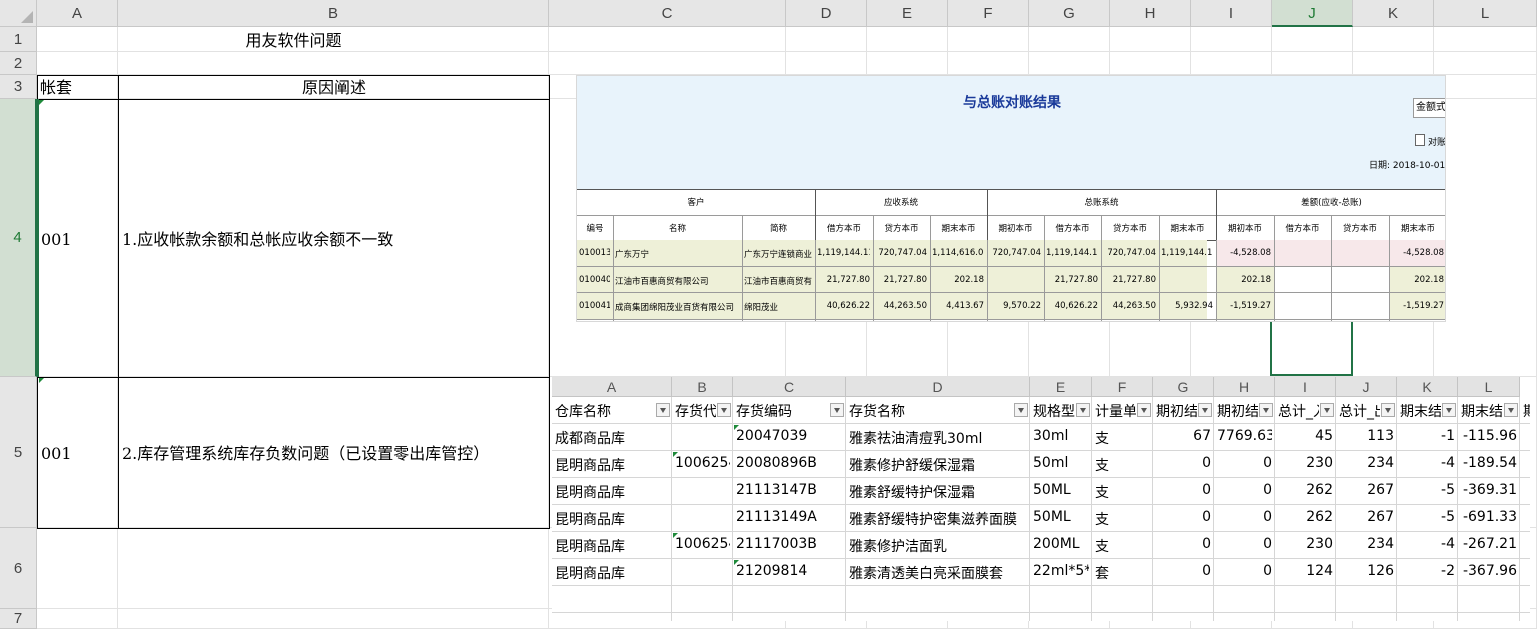  Describe the element at coordinates (1051, 463) in the screenshot. I see `inventory-cell: 50ml` at that location.